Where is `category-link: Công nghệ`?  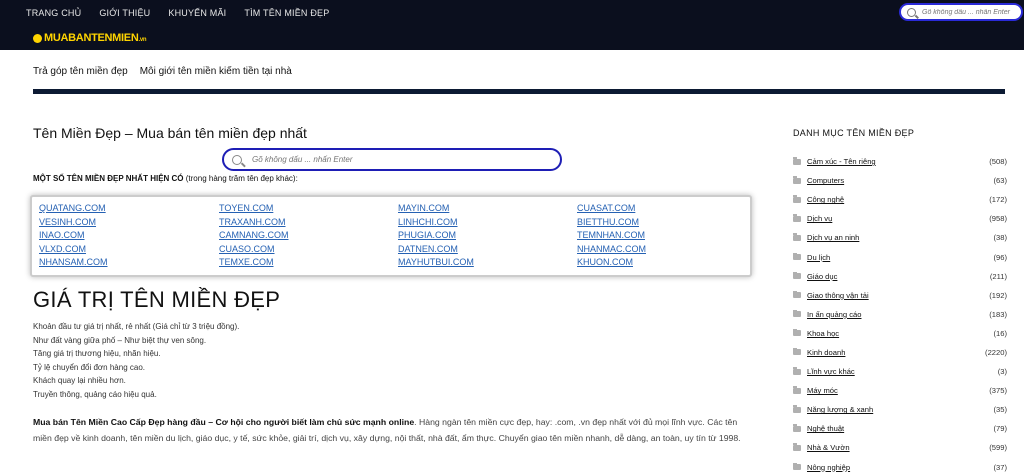
category-link: Công nghệ is located at coordinates (898, 199).